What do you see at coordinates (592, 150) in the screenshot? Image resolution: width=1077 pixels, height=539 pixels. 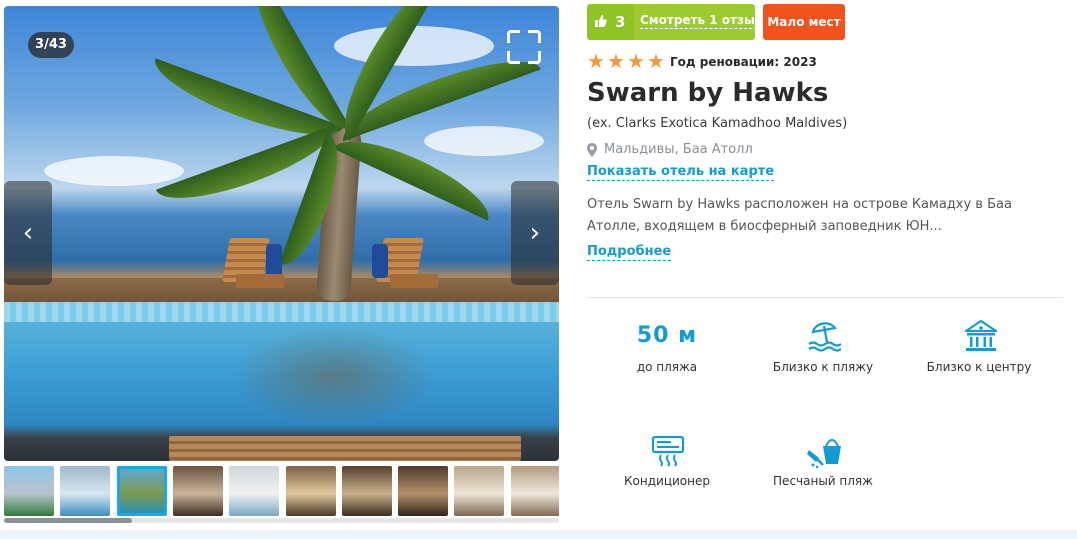 I see `map-pin-icon` at bounding box center [592, 150].